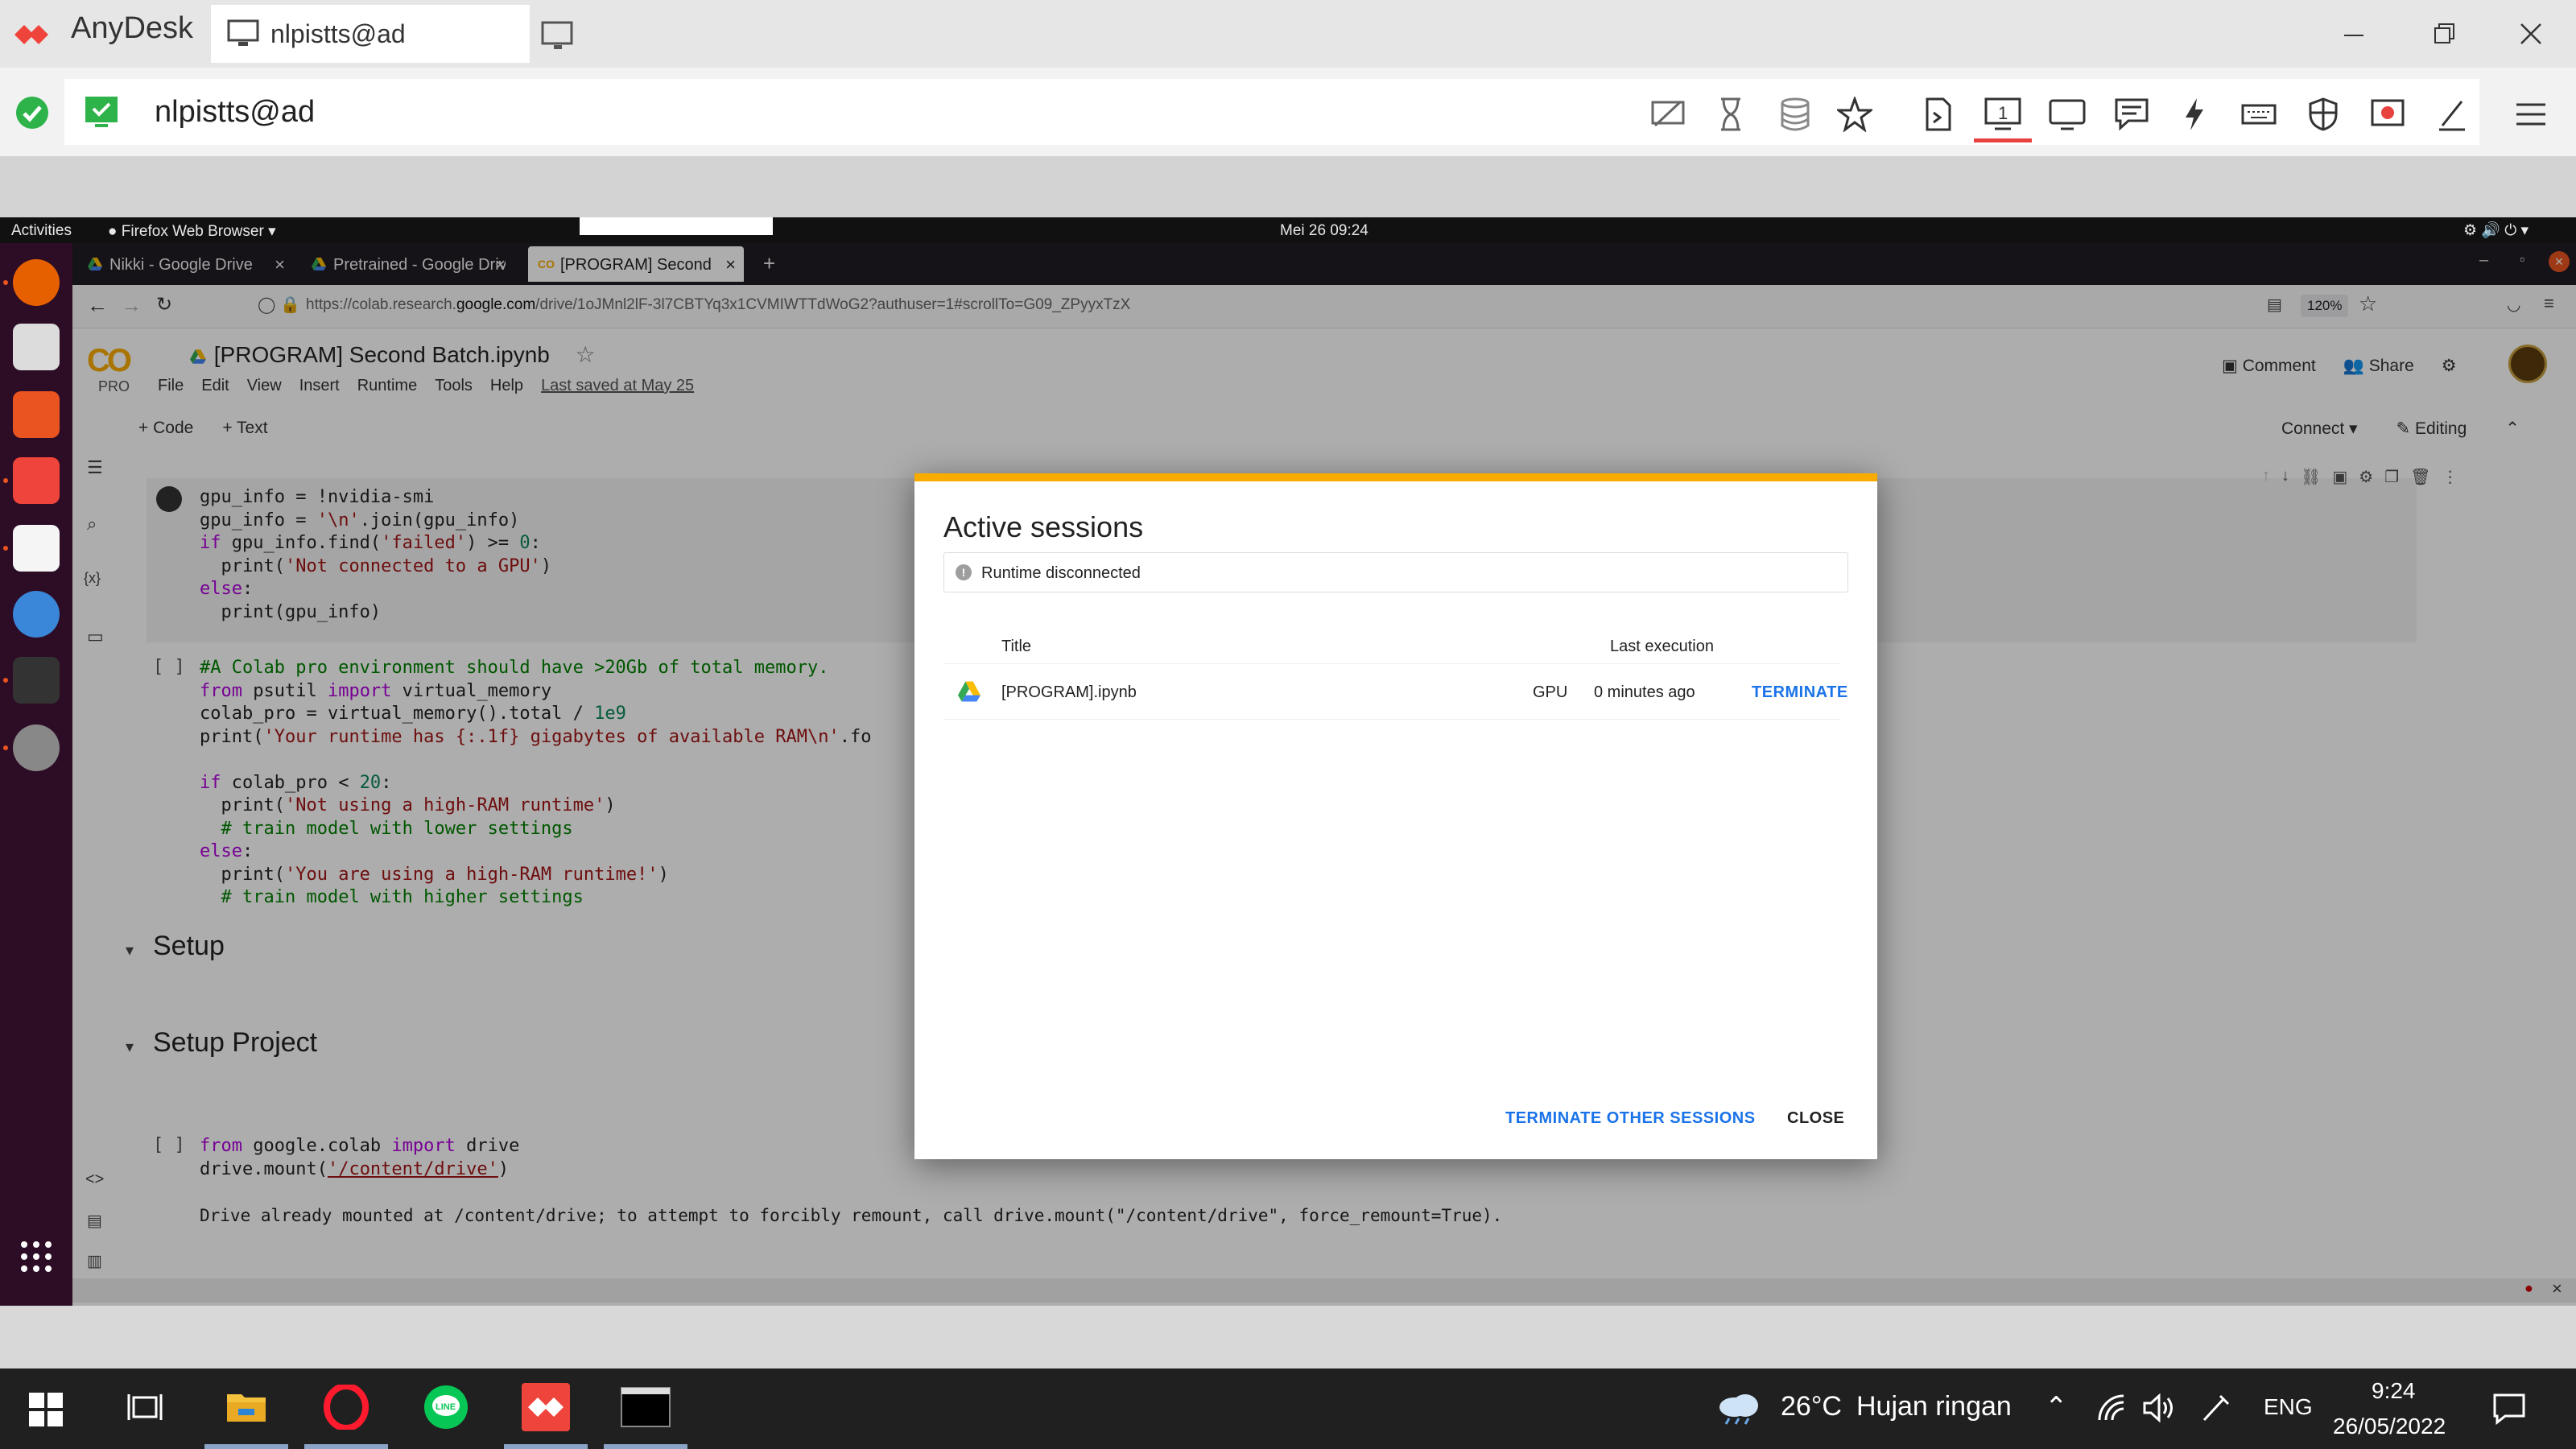  What do you see at coordinates (2259, 114) in the screenshot?
I see `keyboard-icon` at bounding box center [2259, 114].